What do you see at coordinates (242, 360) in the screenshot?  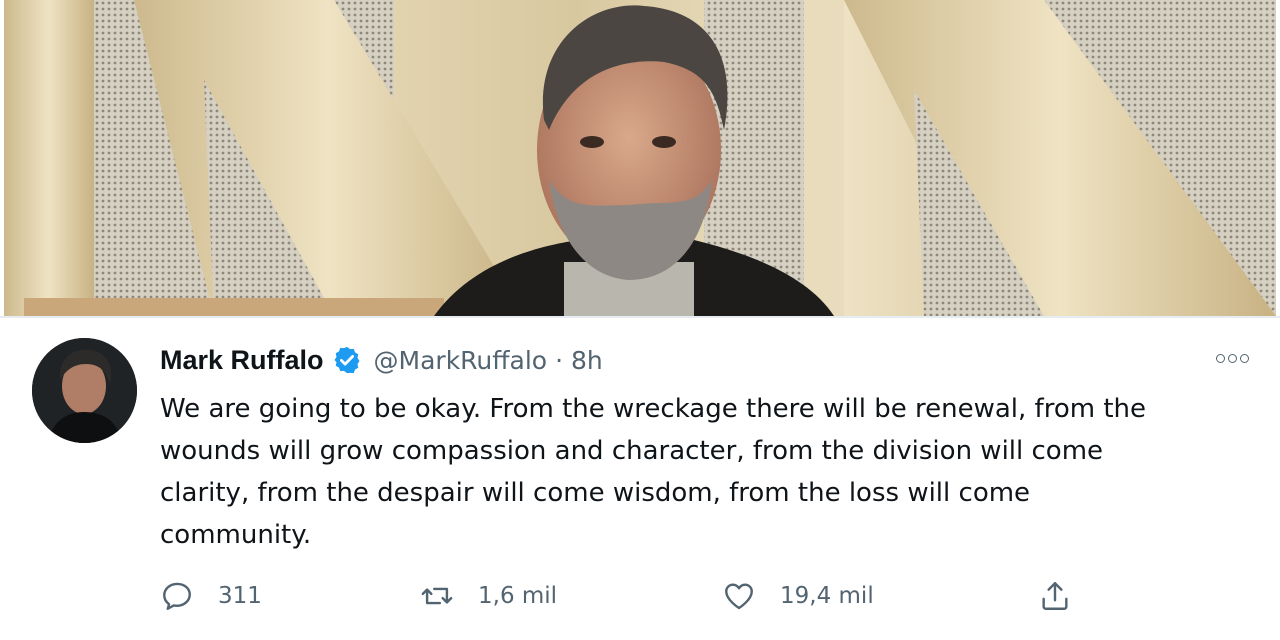 I see `display-name: Mark Ruffalo` at bounding box center [242, 360].